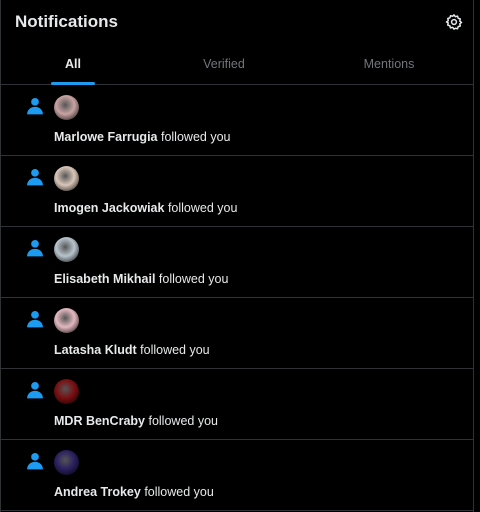 The width and height of the screenshot is (480, 512). I want to click on list-item: Marlowe Farrugia followed you, so click(237, 120).